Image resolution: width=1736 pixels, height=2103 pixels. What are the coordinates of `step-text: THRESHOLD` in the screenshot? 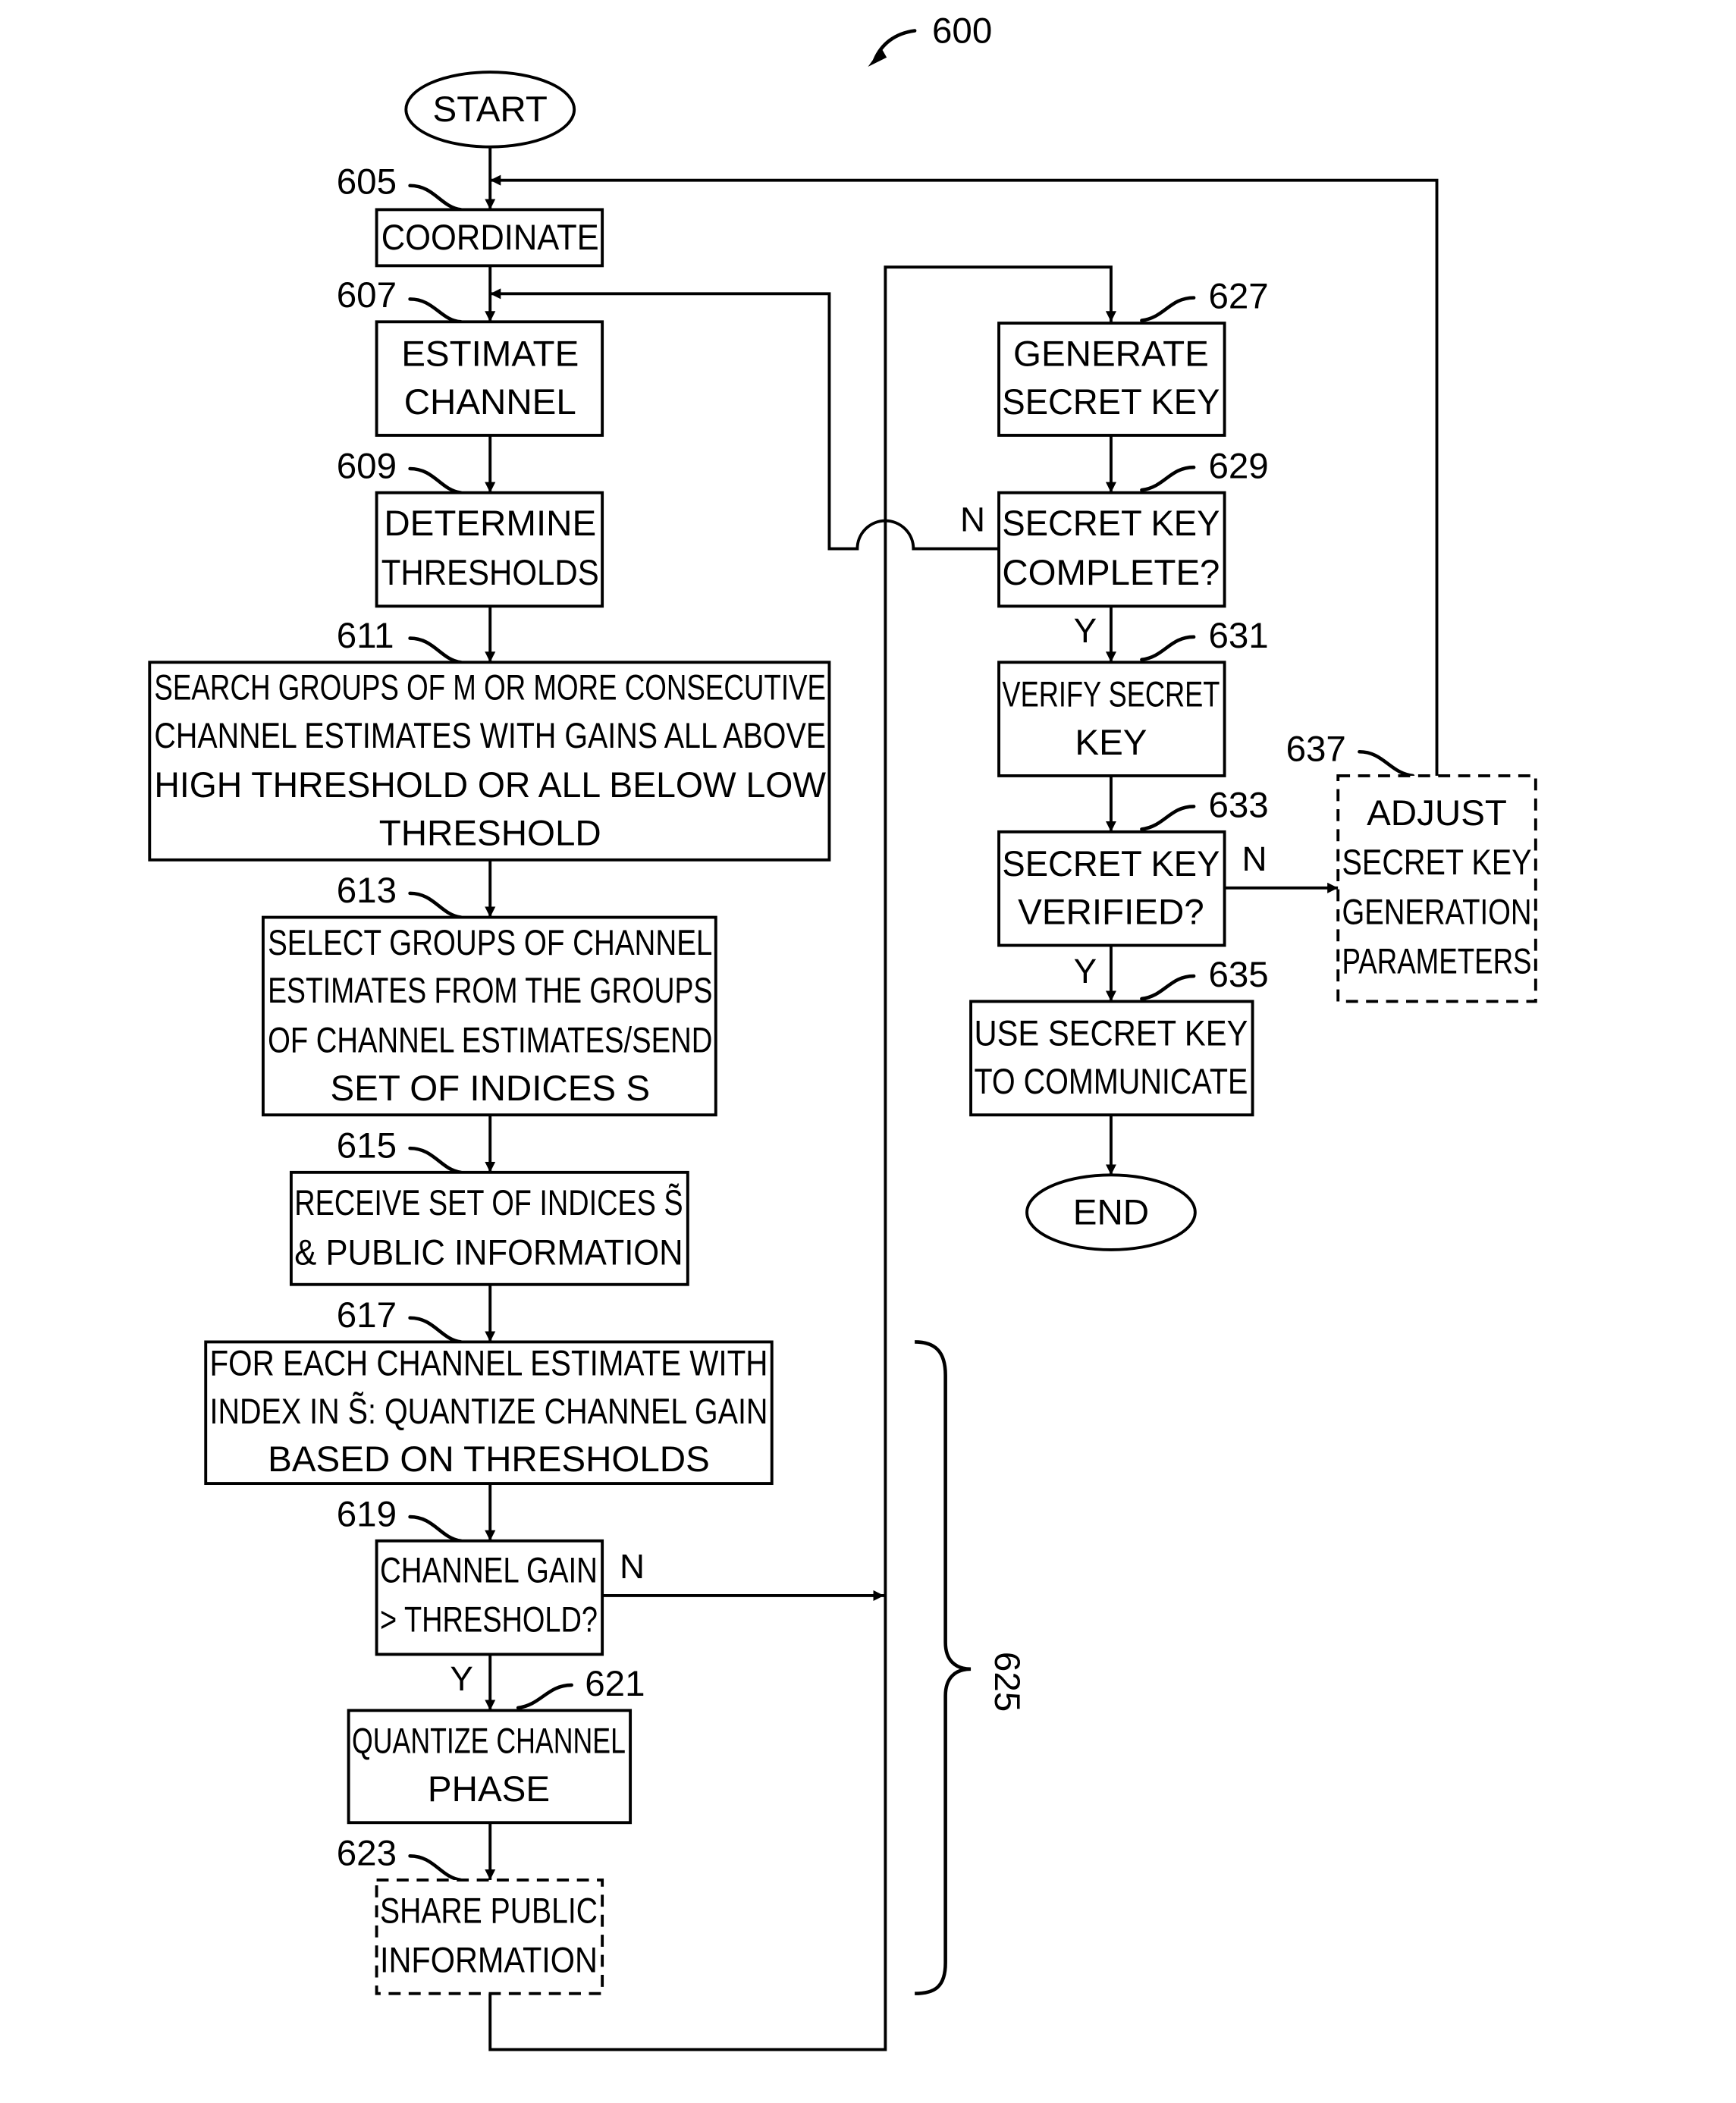 It's located at (490, 833).